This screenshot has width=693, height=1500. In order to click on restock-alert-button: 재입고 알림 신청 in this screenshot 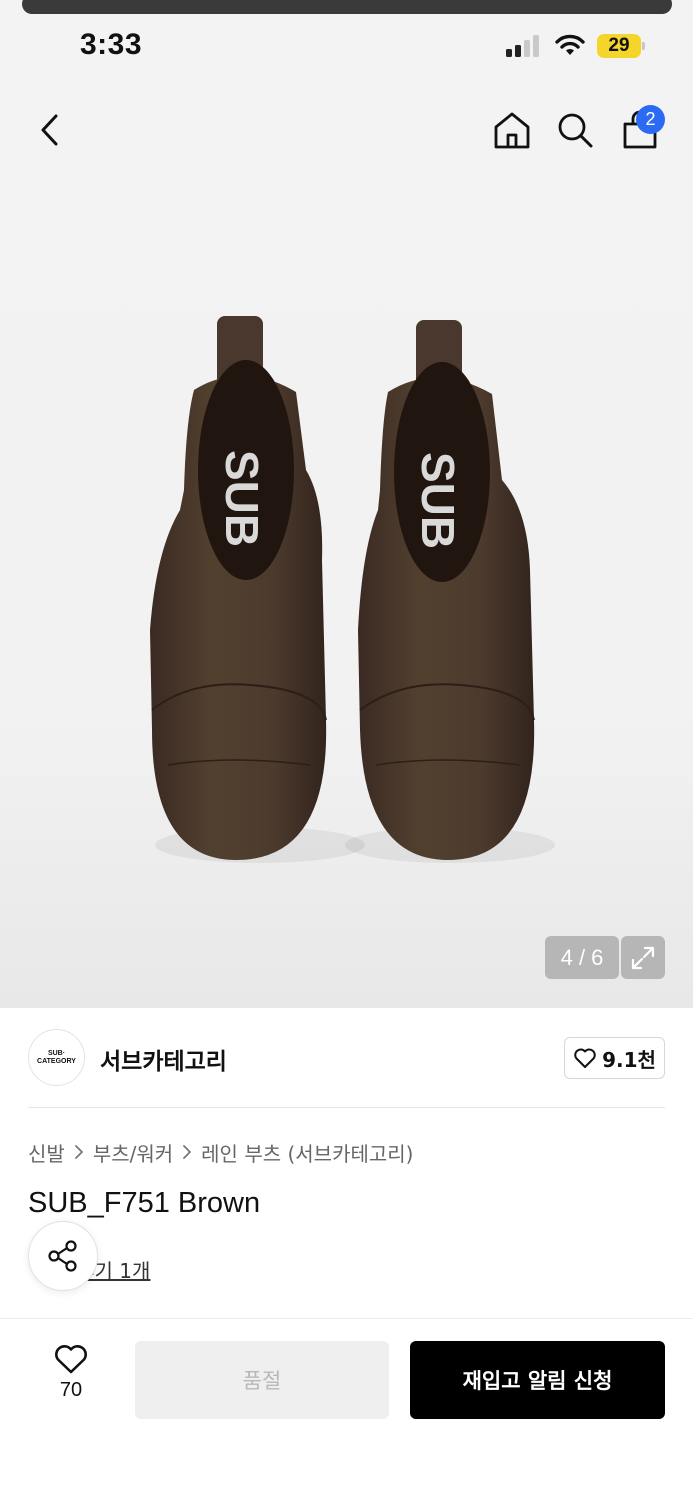, I will do `click(537, 1380)`.